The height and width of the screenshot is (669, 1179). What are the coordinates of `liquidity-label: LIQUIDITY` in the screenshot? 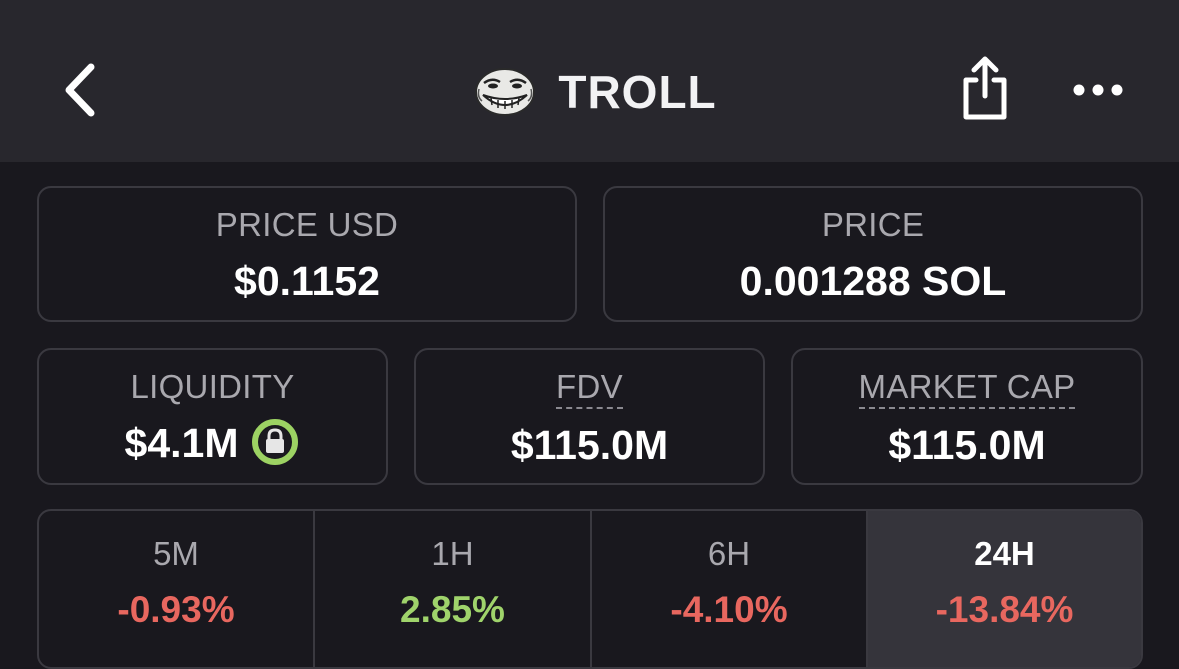 It's located at (212, 386).